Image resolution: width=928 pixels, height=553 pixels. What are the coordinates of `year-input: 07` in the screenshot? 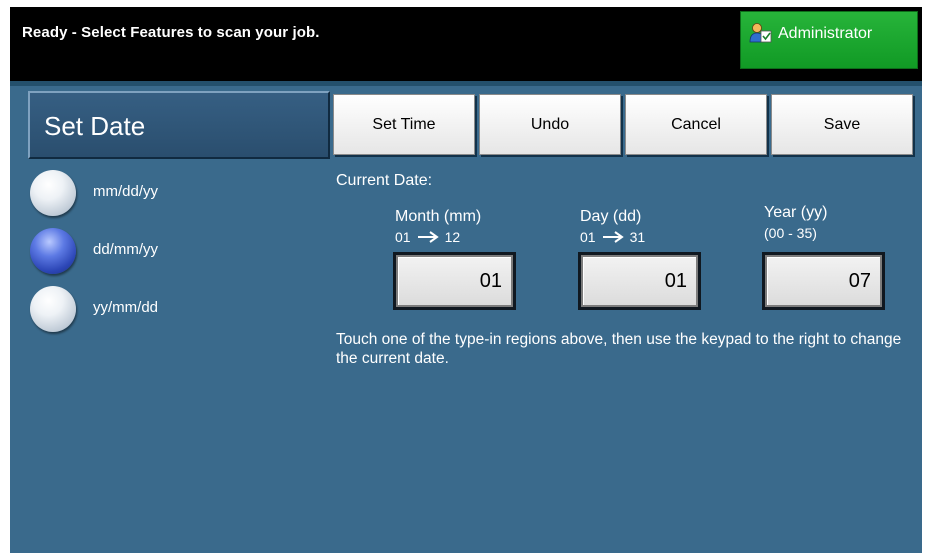 It's located at (823, 281).